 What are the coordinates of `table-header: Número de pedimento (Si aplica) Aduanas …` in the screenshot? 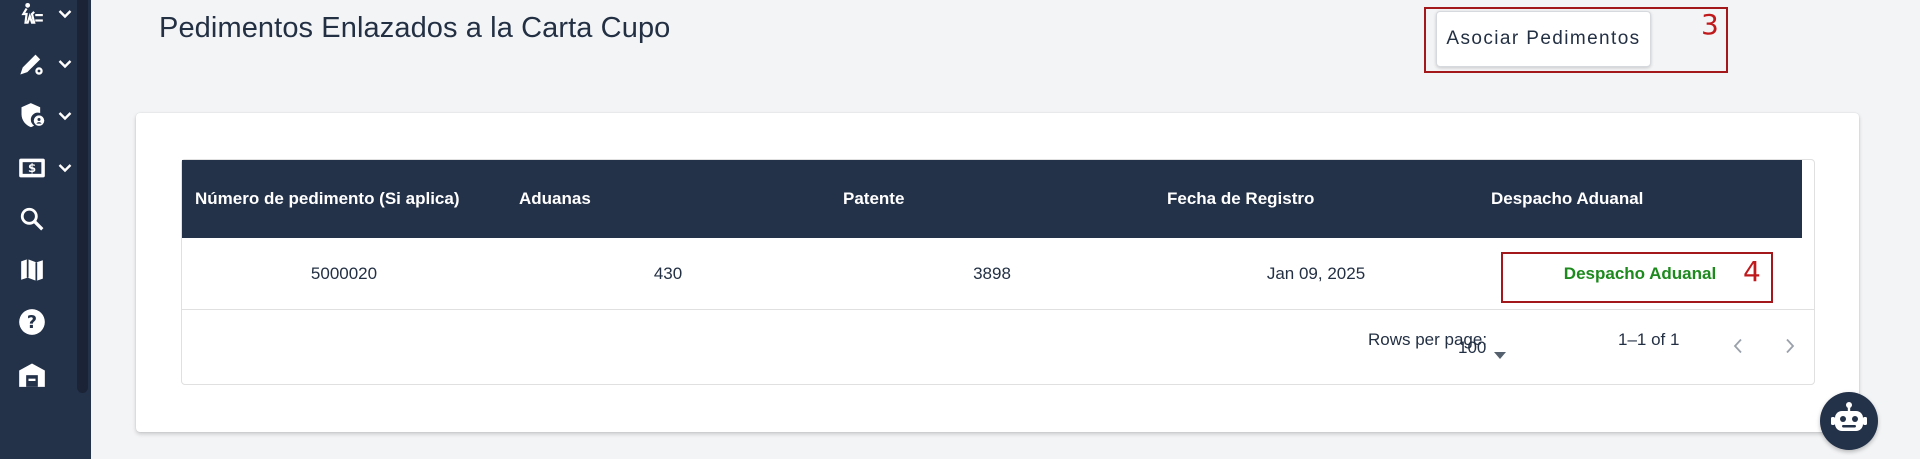 It's located at (992, 199).